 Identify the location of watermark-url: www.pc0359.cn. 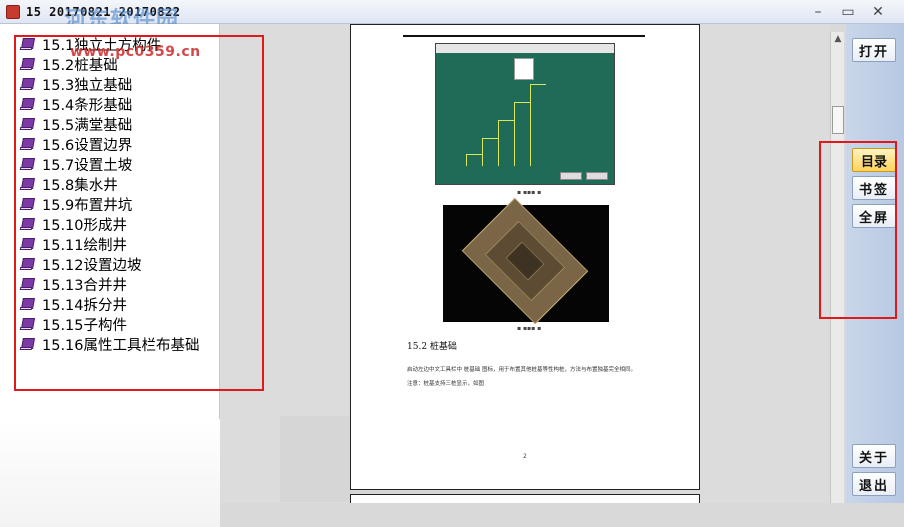
(135, 52).